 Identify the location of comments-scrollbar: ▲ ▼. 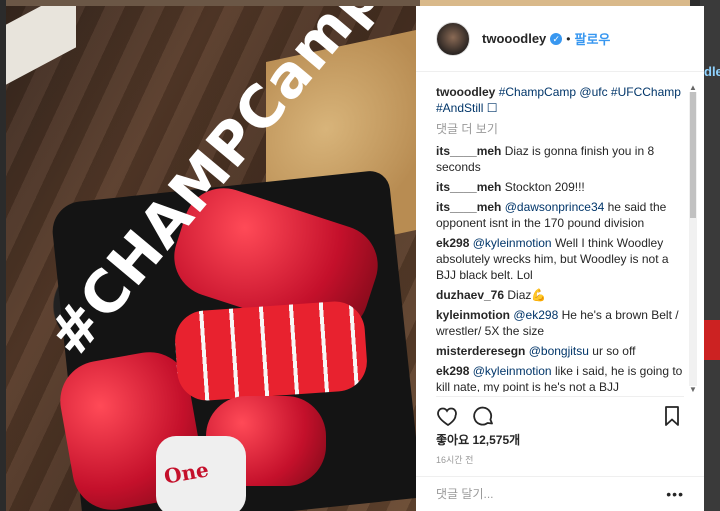
(693, 240).